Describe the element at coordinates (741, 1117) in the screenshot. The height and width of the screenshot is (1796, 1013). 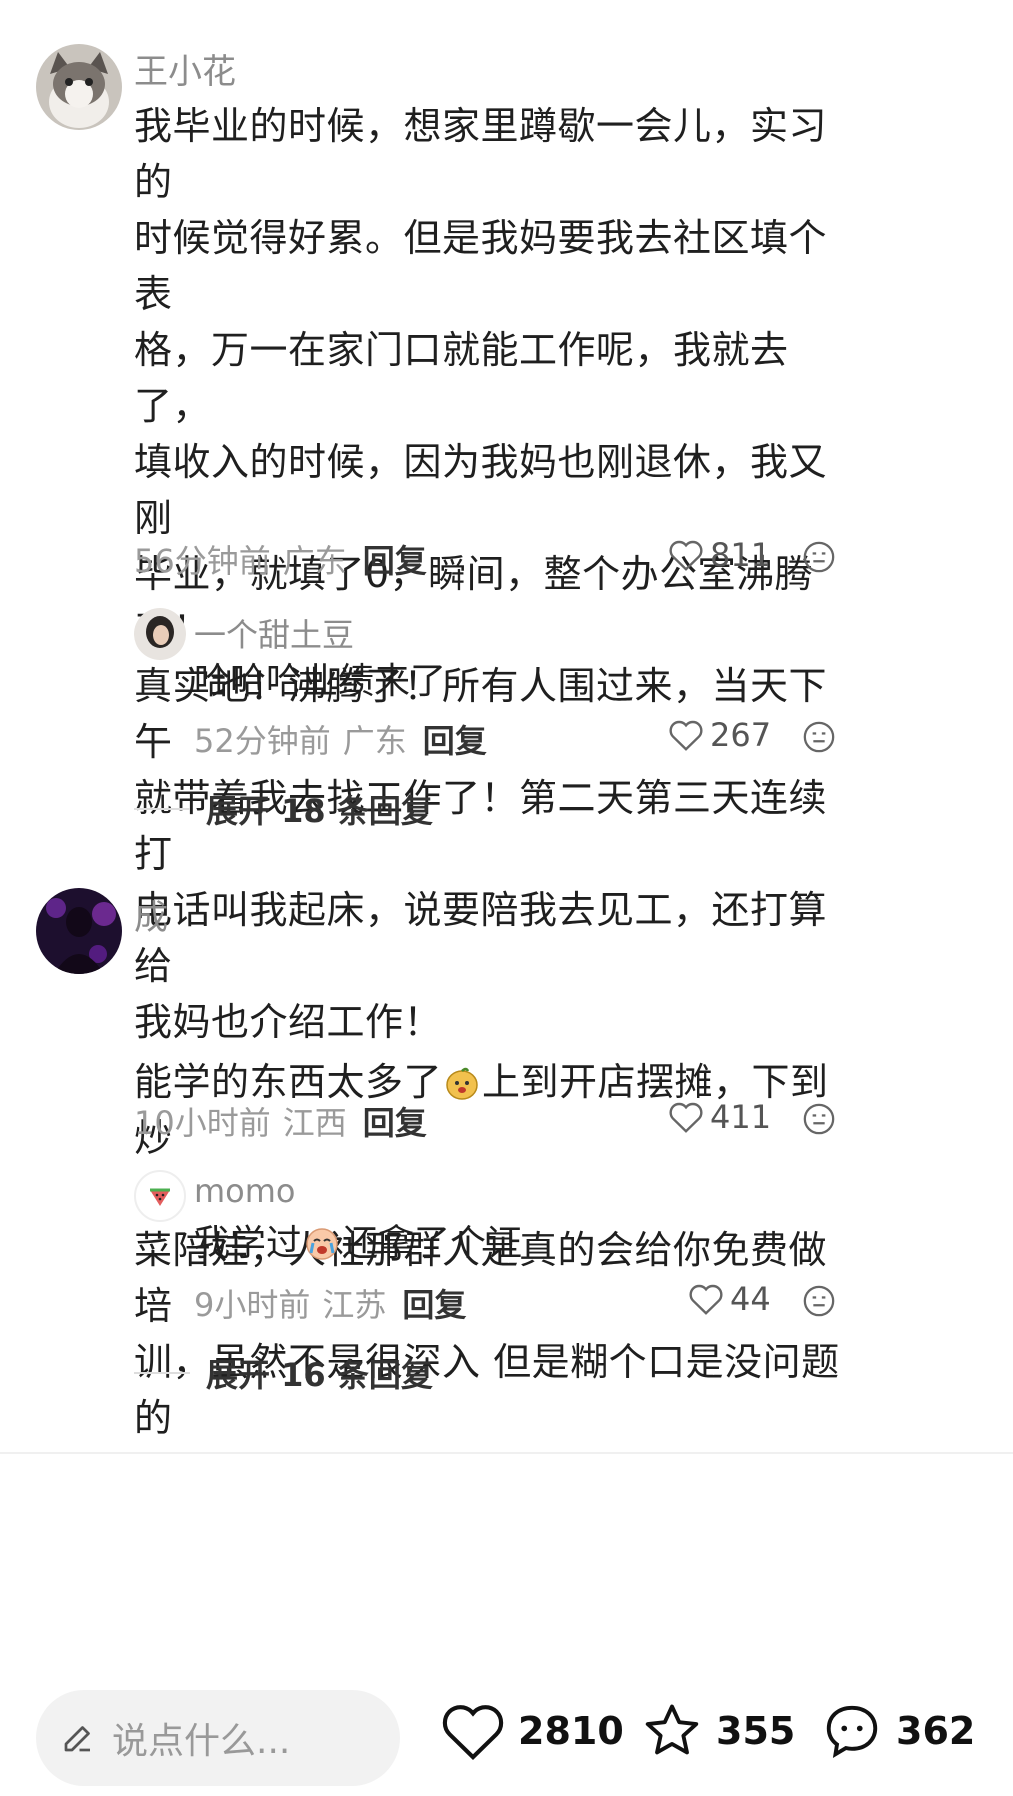
I see `like-count: 411` at that location.